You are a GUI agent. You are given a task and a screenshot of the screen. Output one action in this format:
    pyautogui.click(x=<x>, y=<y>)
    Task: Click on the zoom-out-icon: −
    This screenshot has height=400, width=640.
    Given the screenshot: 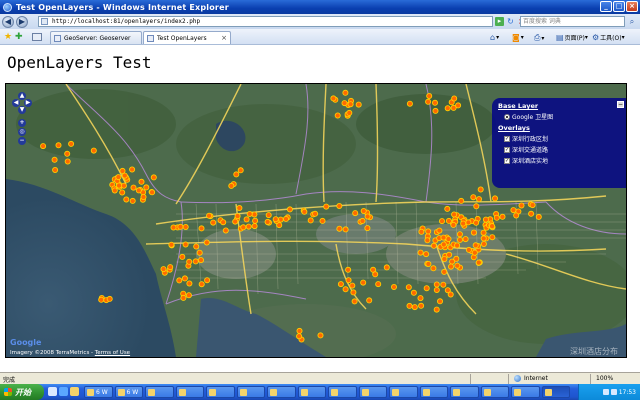 What is the action you would take?
    pyautogui.click(x=22, y=141)
    